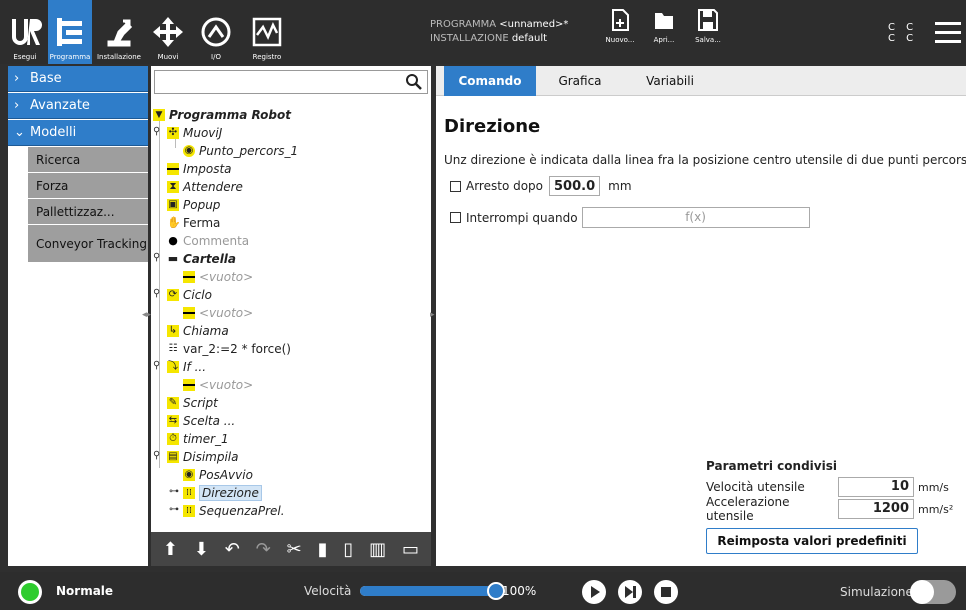 The height and width of the screenshot is (610, 966). Describe the element at coordinates (876, 487) in the screenshot. I see `velocity-field: 10` at that location.